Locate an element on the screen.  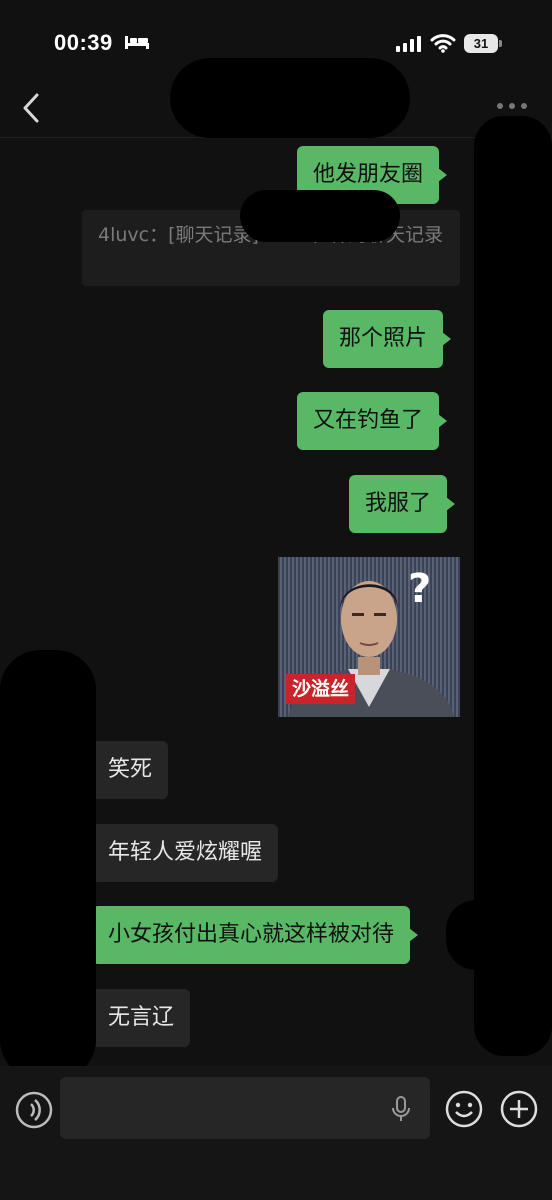
wifi-icon is located at coordinates (443, 43).